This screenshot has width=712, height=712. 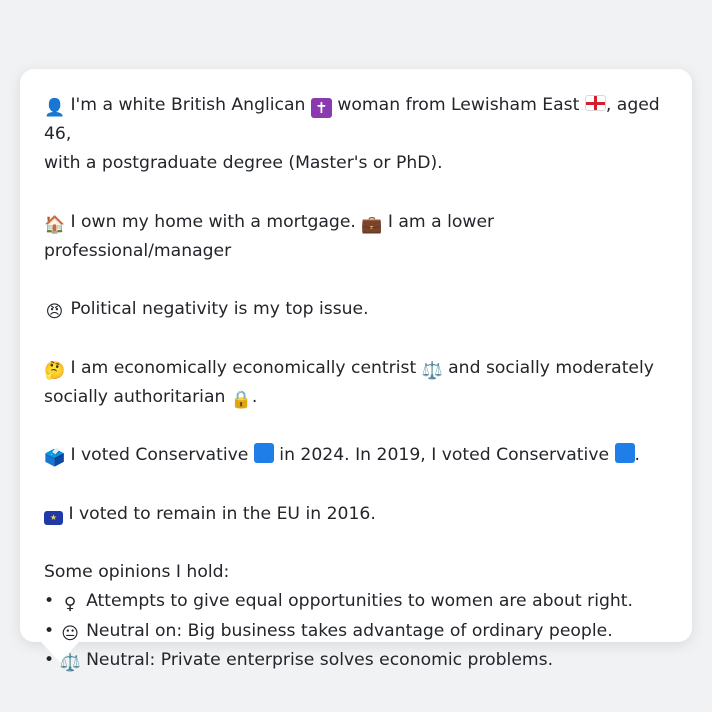 I want to click on latin-cross-icon: ✝, so click(x=321, y=108).